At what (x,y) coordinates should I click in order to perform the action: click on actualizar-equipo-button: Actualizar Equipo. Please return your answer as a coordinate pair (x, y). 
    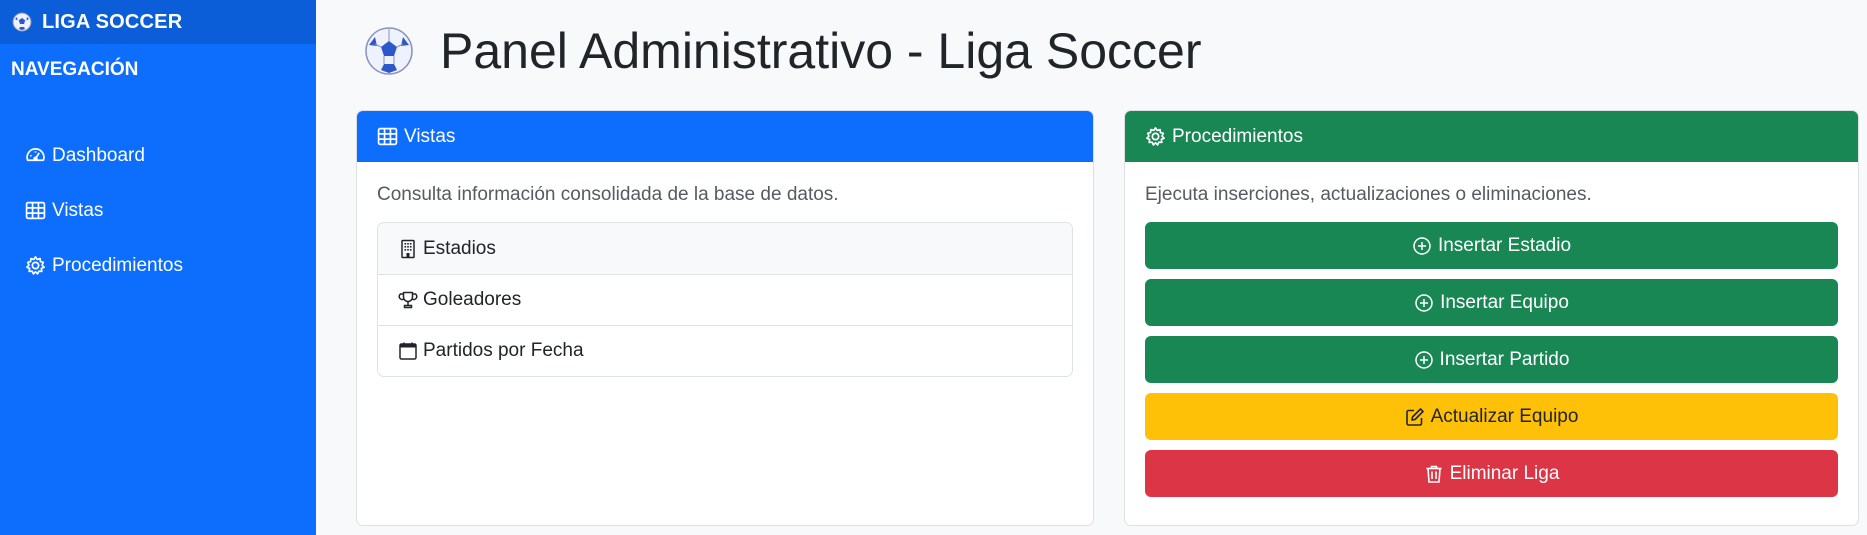
    Looking at the image, I should click on (1491, 416).